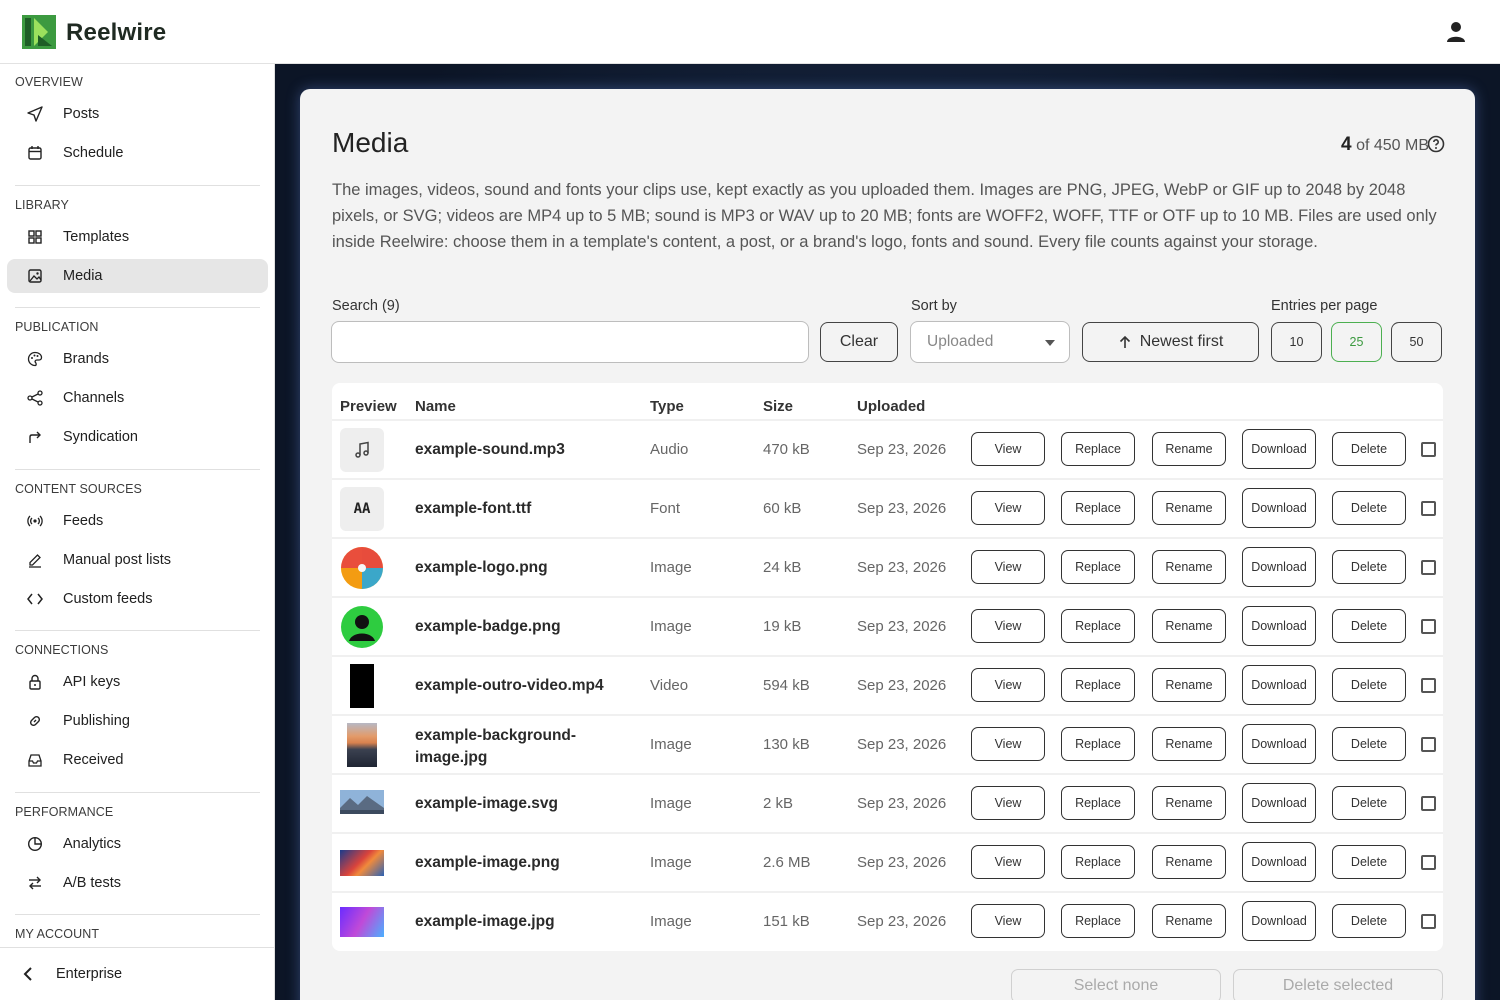 The height and width of the screenshot is (1000, 1500). I want to click on column-header-size: Size, so click(778, 406).